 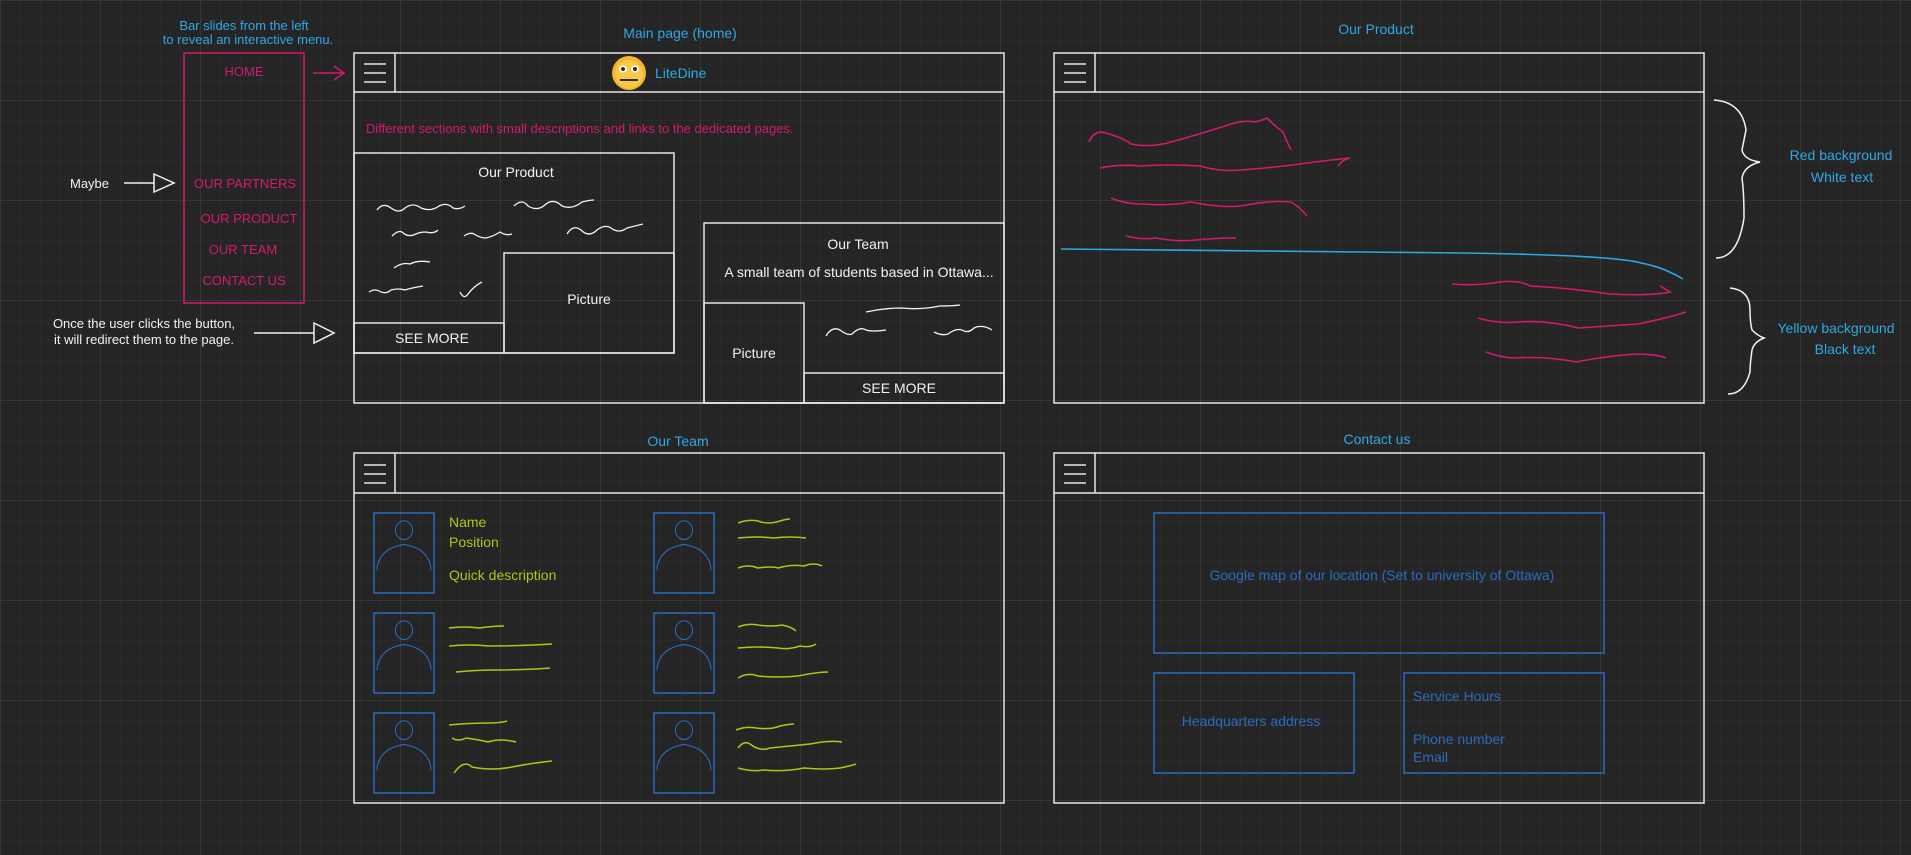 I want to click on team-member-position: Position, so click(x=474, y=542).